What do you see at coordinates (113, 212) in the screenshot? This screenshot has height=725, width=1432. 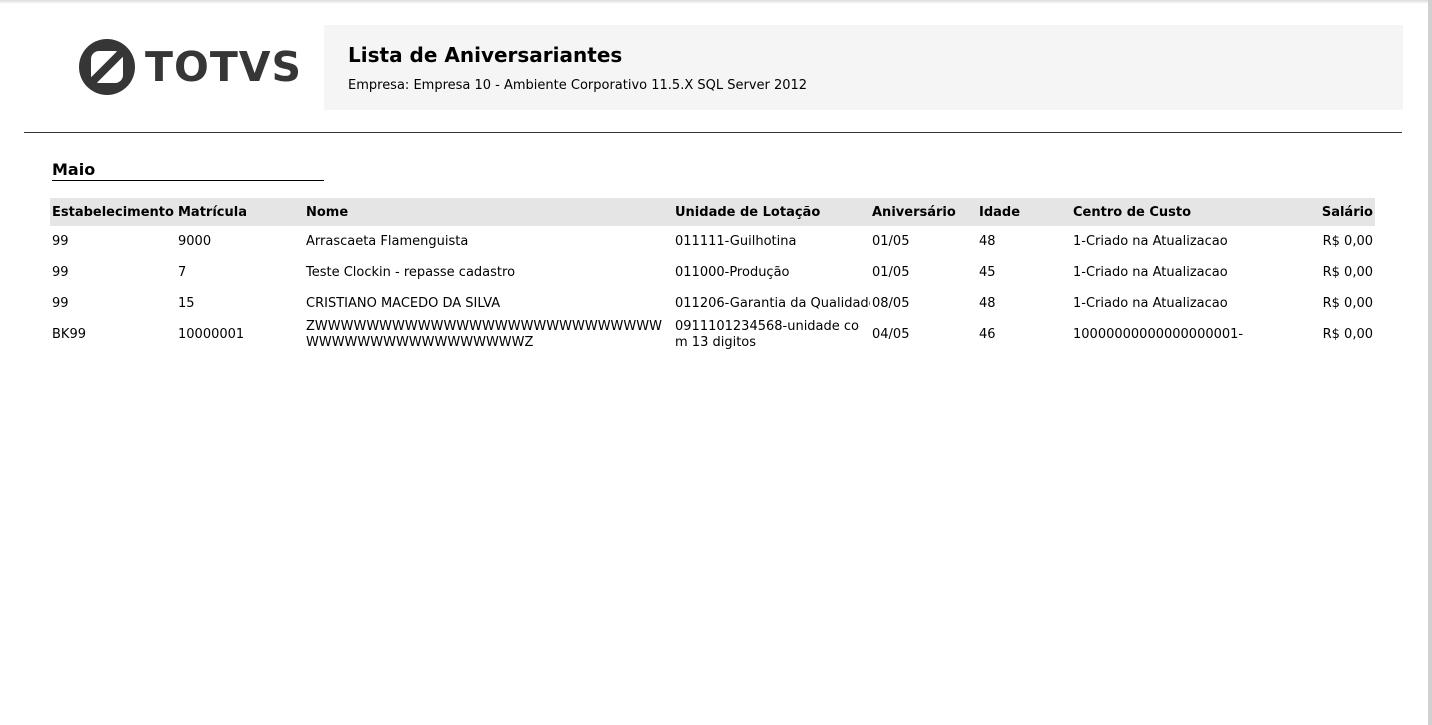 I see `column-header: Estabelecimento` at bounding box center [113, 212].